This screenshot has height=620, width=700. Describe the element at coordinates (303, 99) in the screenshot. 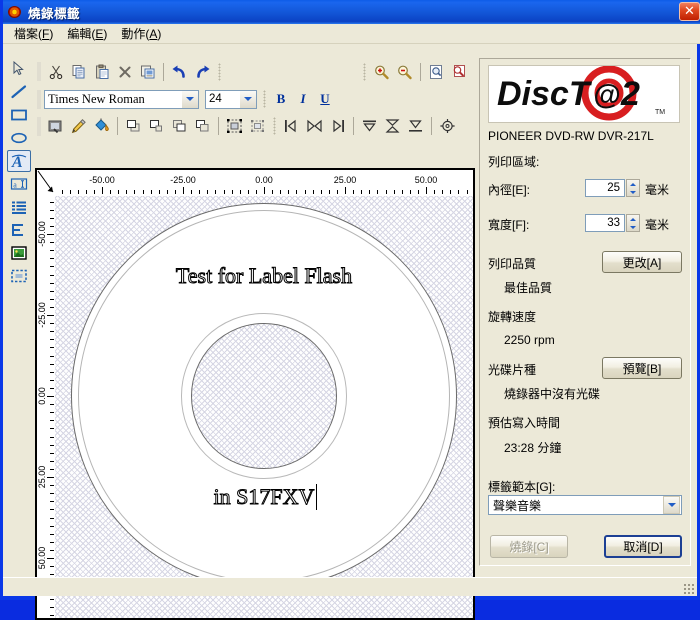

I see `italic-button: I` at that location.